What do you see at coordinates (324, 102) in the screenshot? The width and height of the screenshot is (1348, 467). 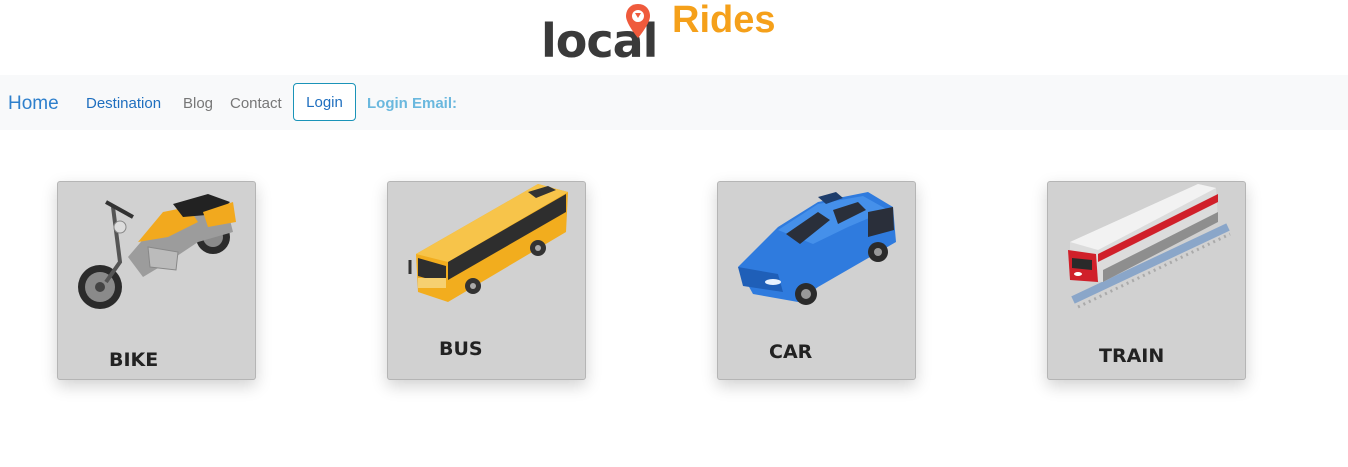 I see `login-button: Login` at bounding box center [324, 102].